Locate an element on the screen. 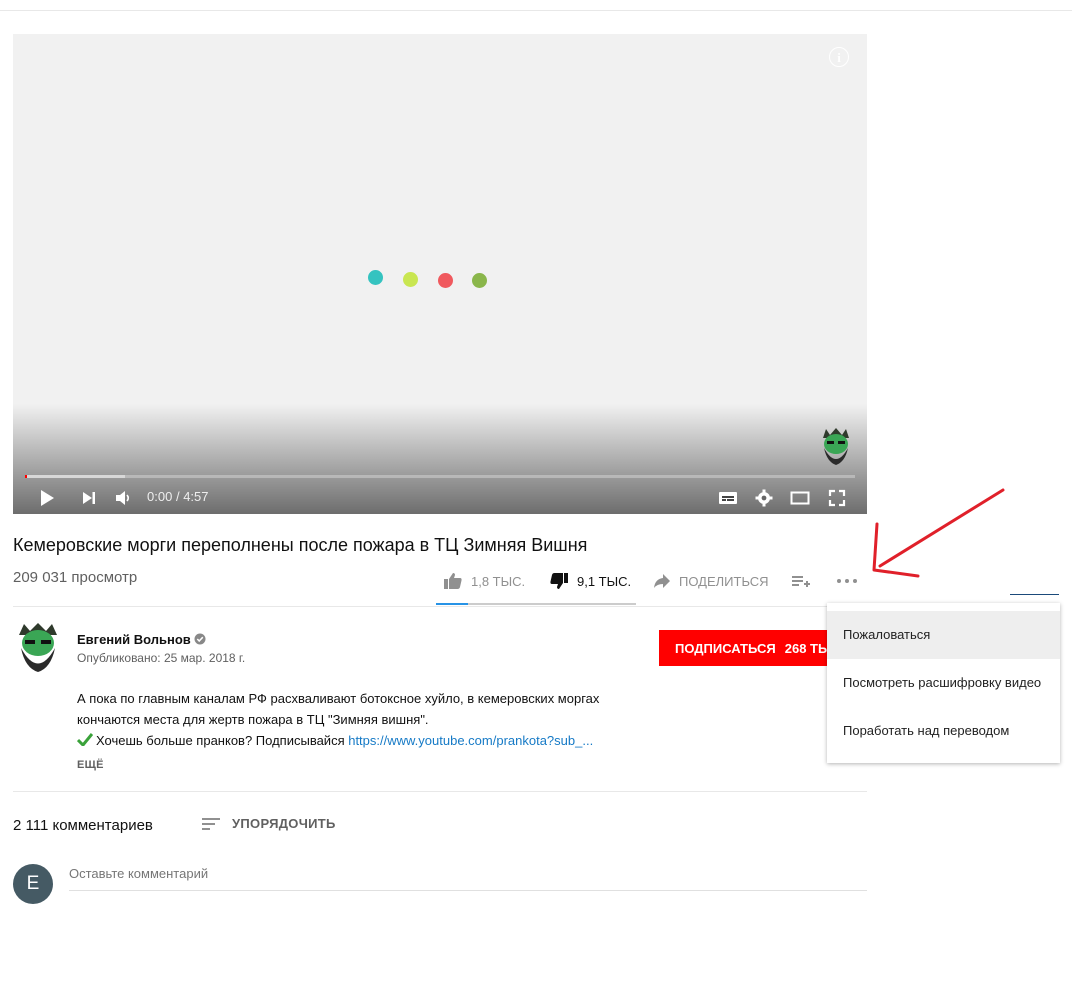 The width and height of the screenshot is (1072, 1000). next-button is located at coordinates (89, 498).